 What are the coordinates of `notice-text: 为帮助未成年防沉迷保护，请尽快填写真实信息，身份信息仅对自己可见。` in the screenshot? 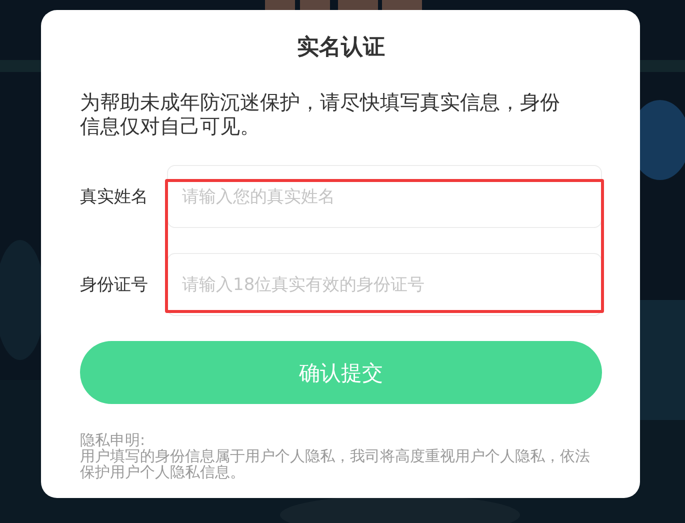 It's located at (320, 114).